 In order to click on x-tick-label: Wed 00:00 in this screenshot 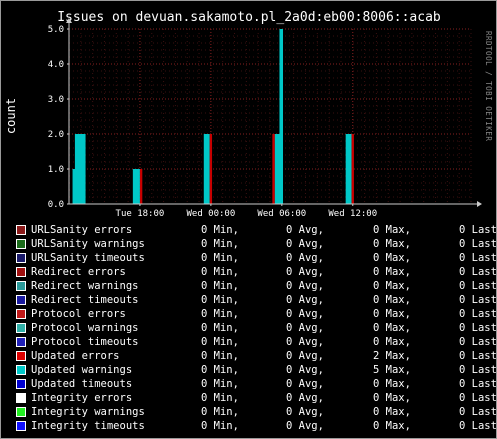, I will do `click(210, 214)`.